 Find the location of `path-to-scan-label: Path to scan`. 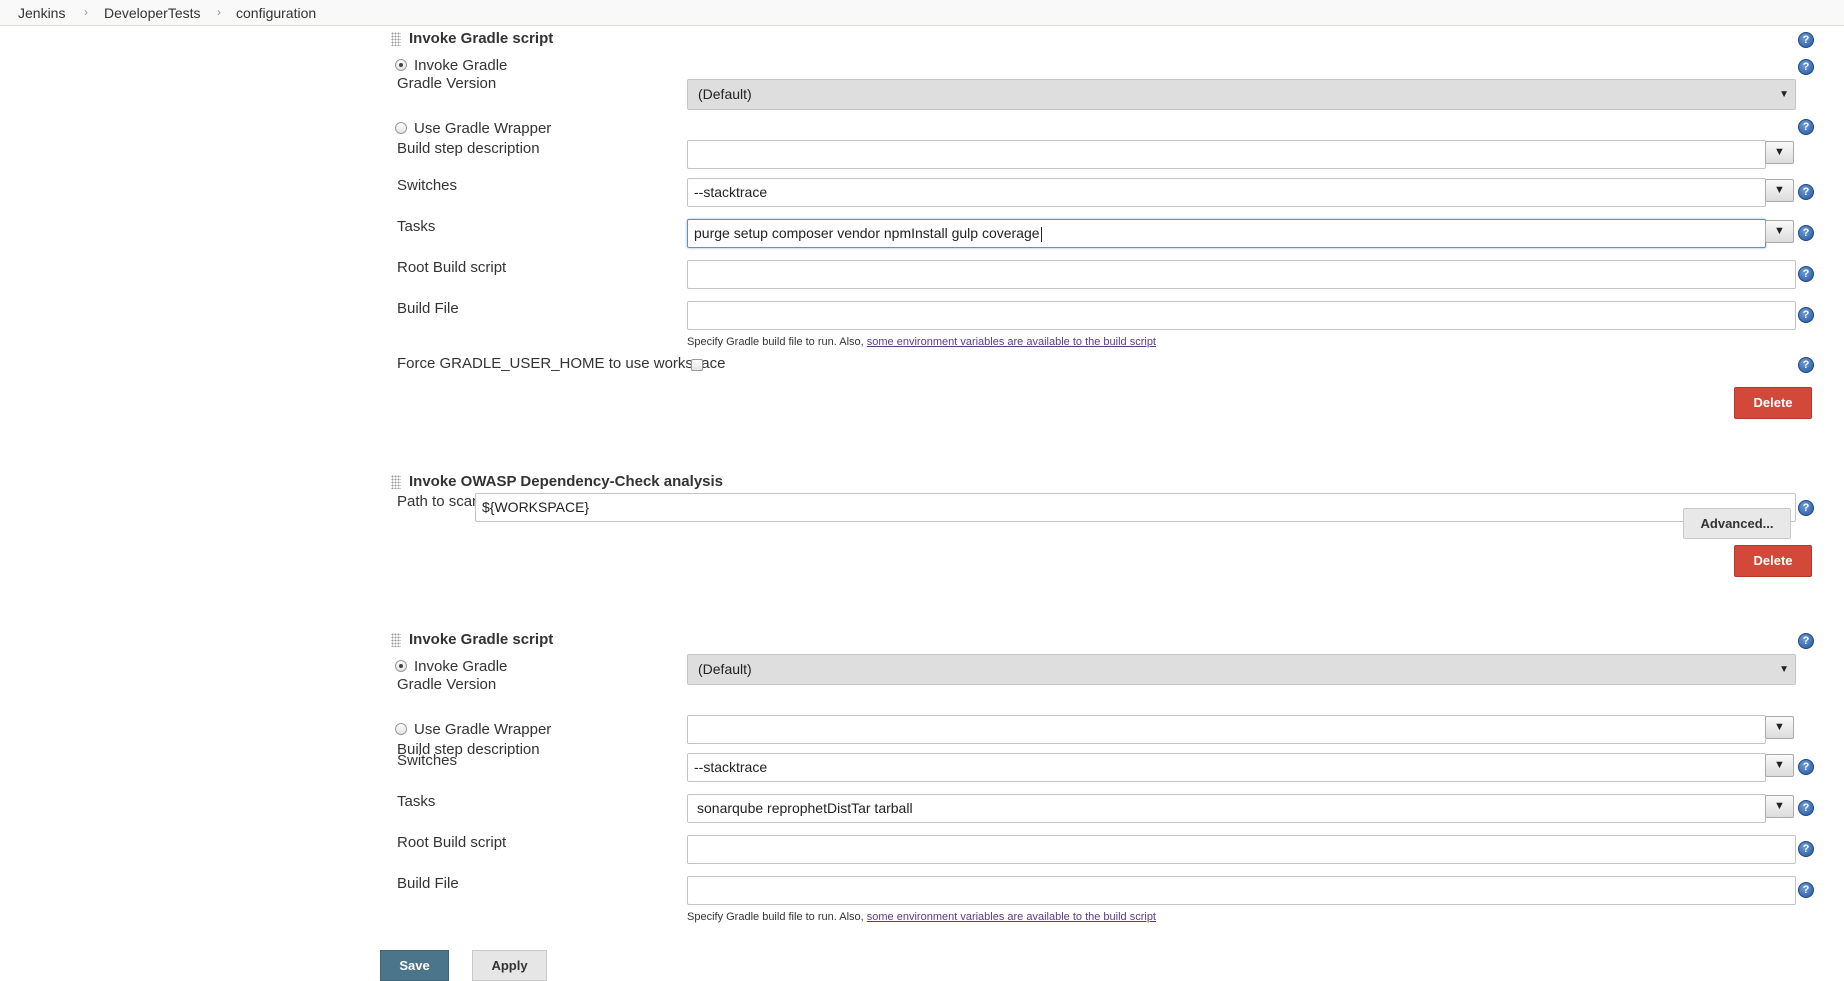

path-to-scan-label: Path to scan is located at coordinates (439, 501).